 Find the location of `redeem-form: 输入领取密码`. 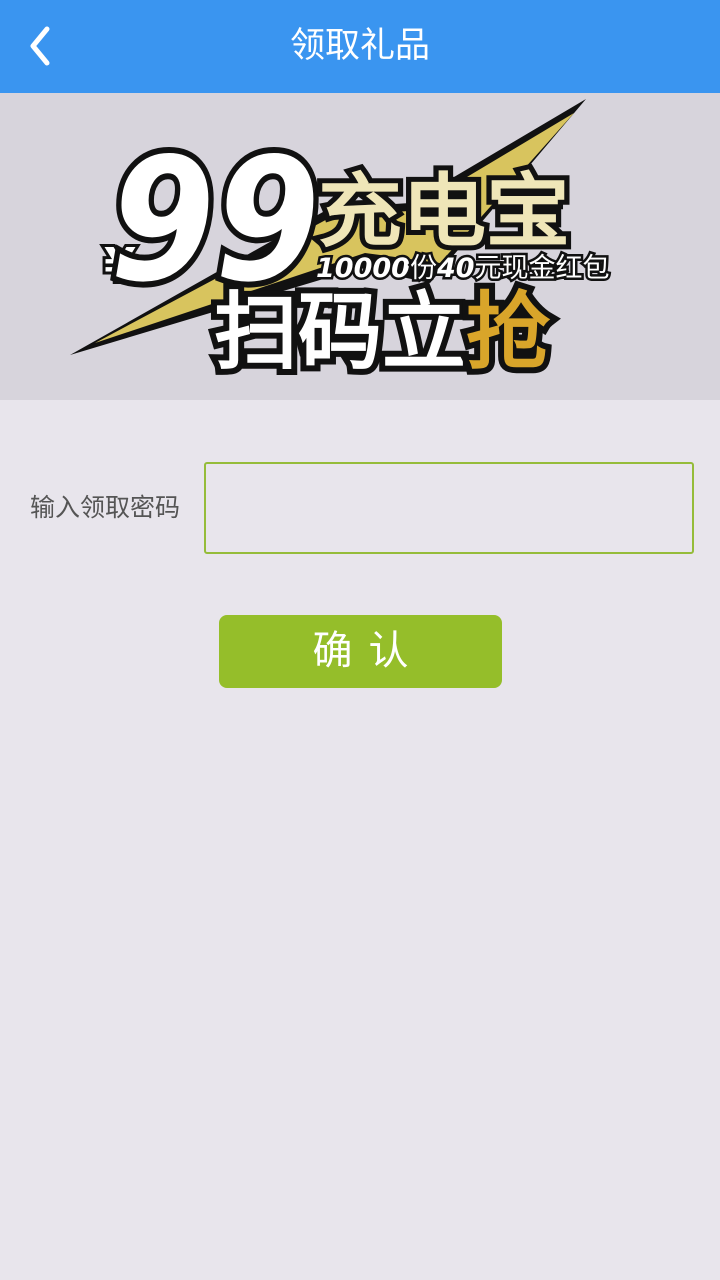

redeem-form: 输入领取密码 is located at coordinates (360, 508).